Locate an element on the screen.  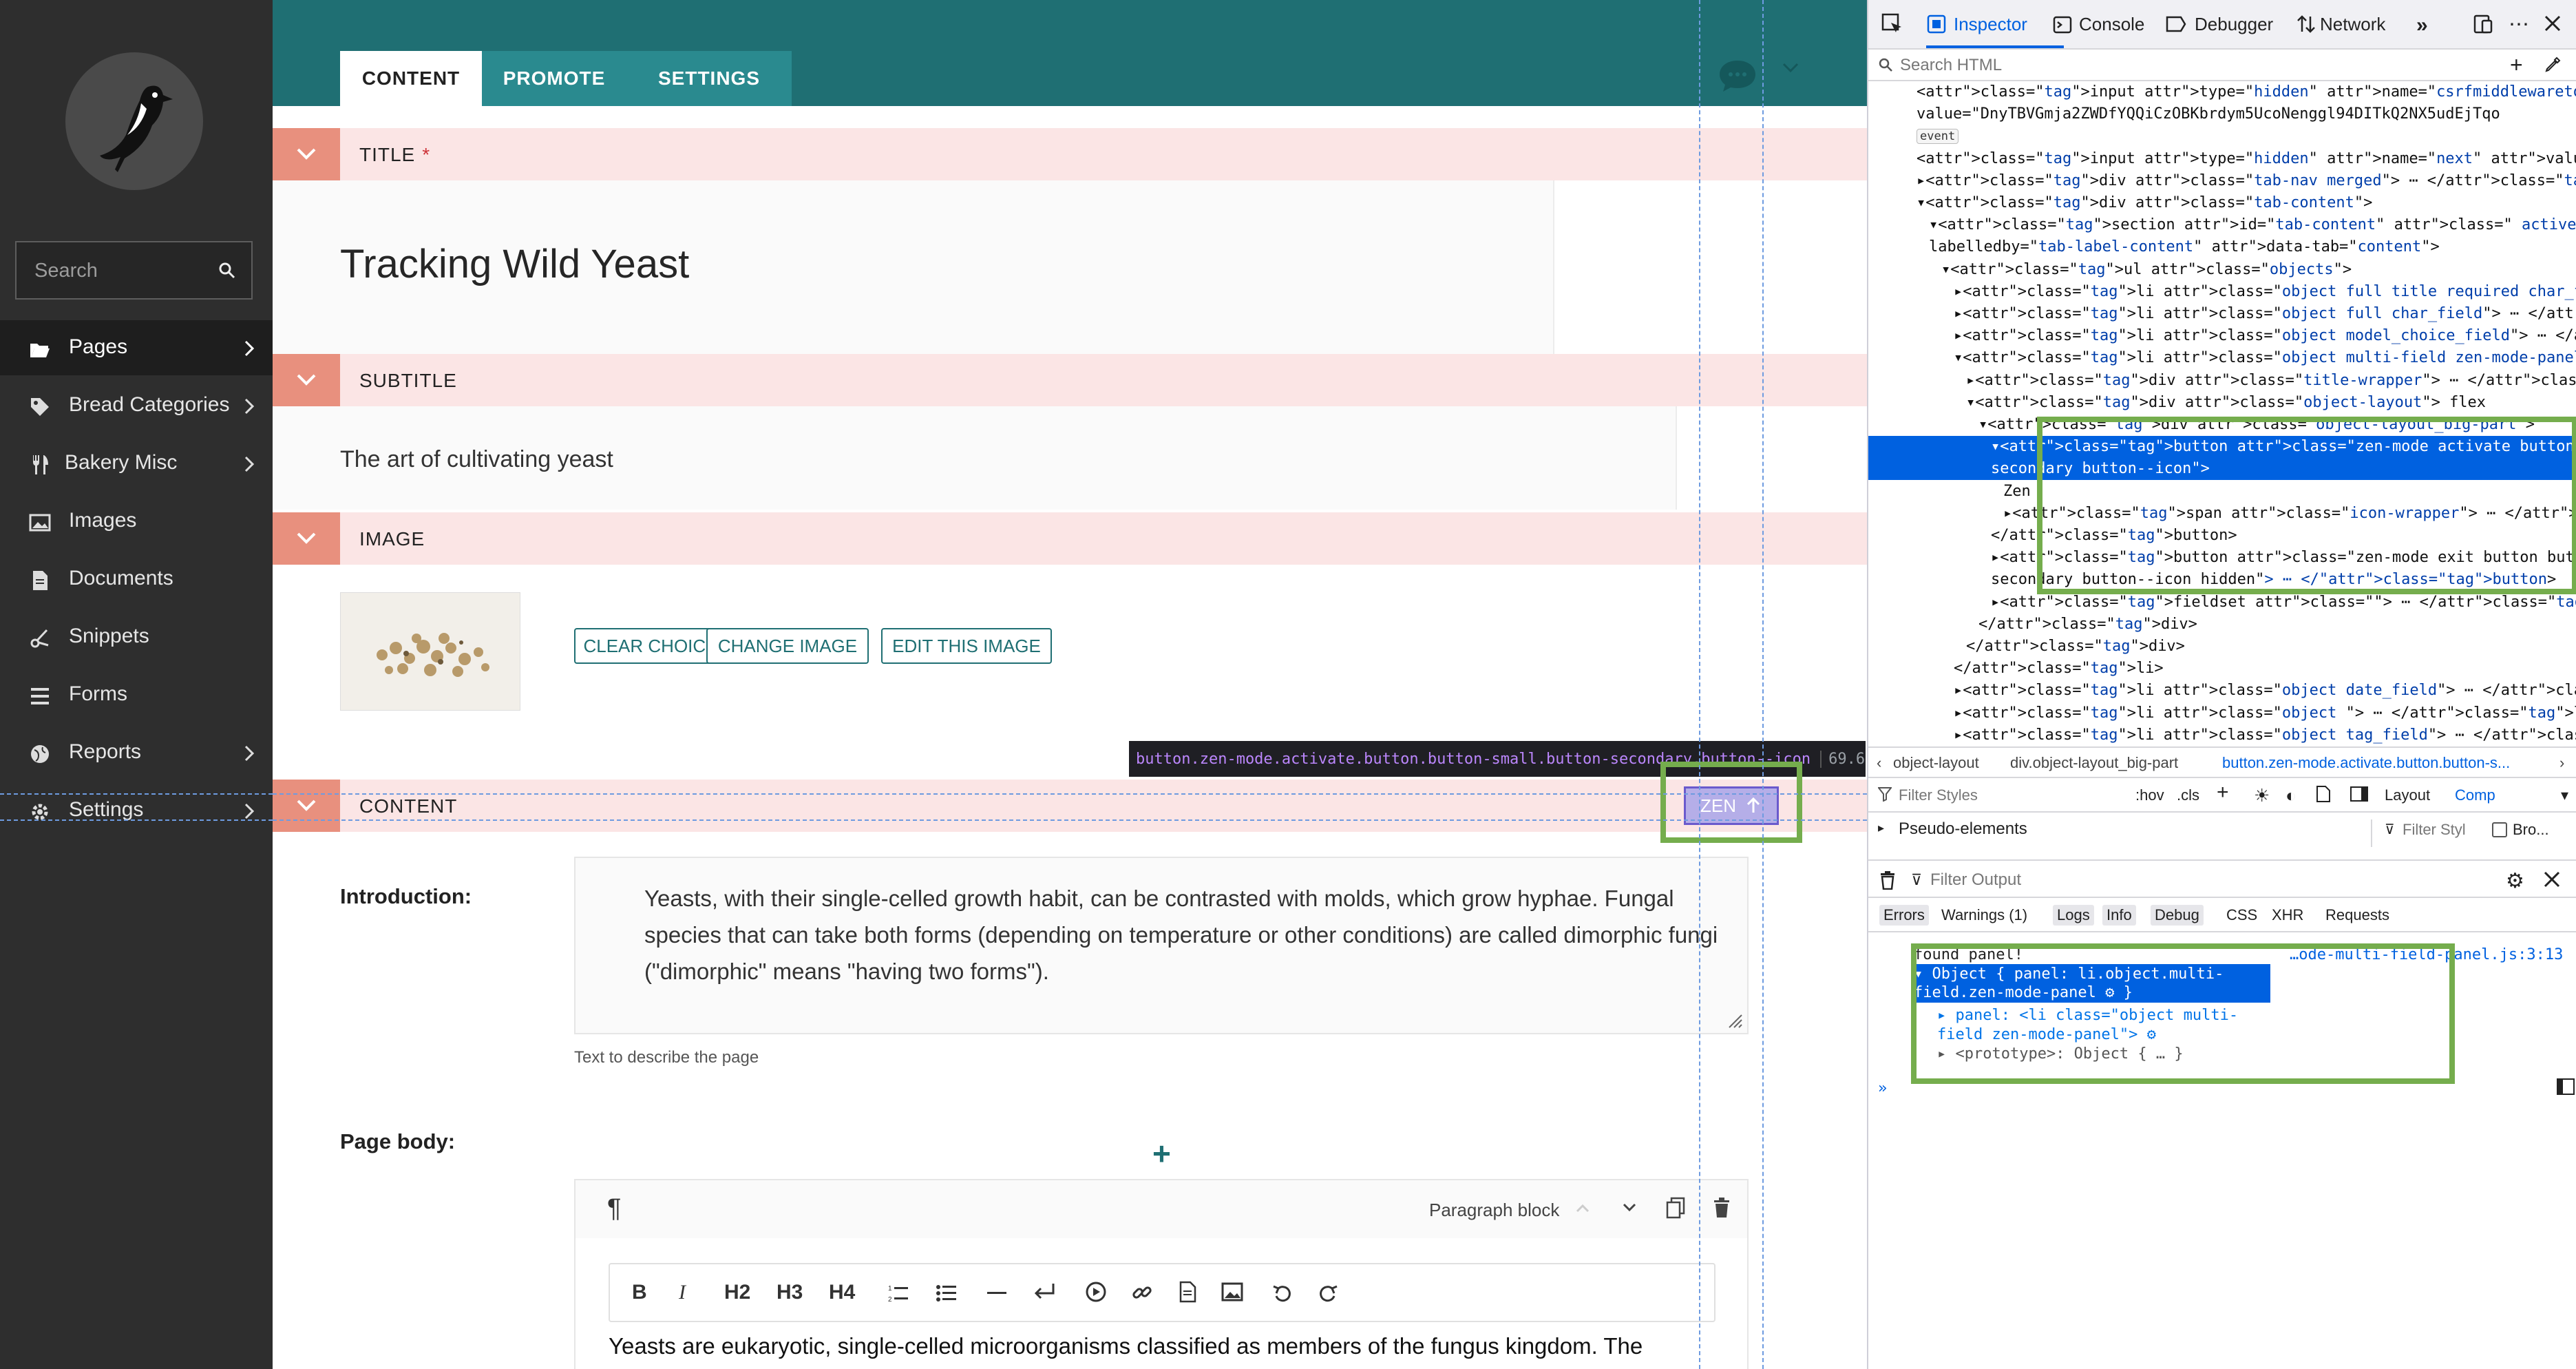
sidebar-item-documents: Documents is located at coordinates (137, 579).